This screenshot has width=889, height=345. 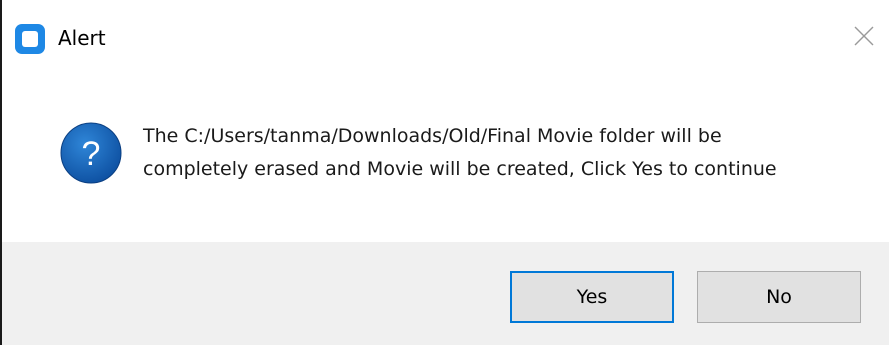 What do you see at coordinates (30, 39) in the screenshot?
I see `app-logo-icon` at bounding box center [30, 39].